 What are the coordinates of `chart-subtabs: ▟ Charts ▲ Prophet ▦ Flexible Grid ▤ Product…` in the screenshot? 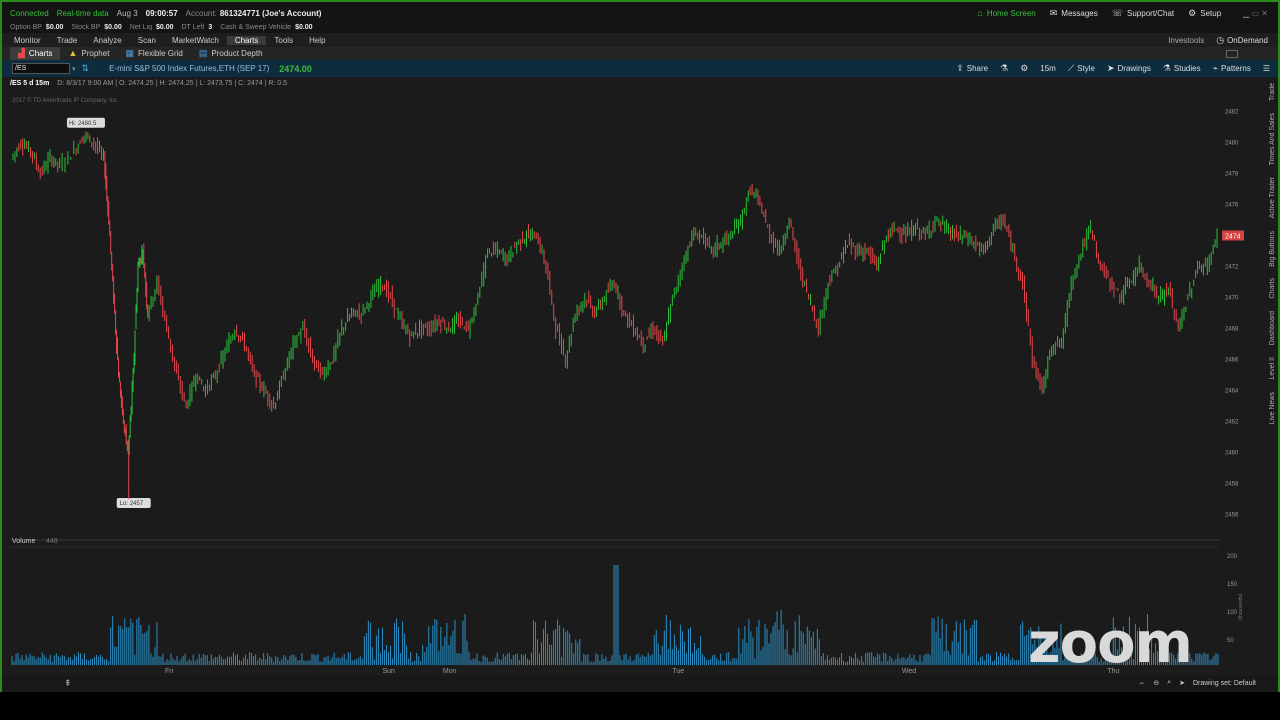 It's located at (640, 53).